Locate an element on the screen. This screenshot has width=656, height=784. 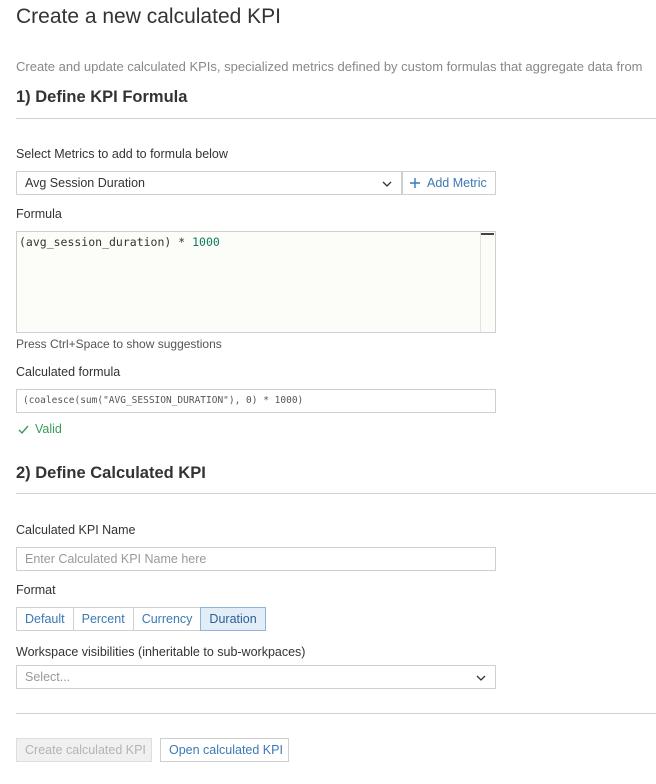
kpi-name-label: Calculated KPI Name is located at coordinates (76, 530).